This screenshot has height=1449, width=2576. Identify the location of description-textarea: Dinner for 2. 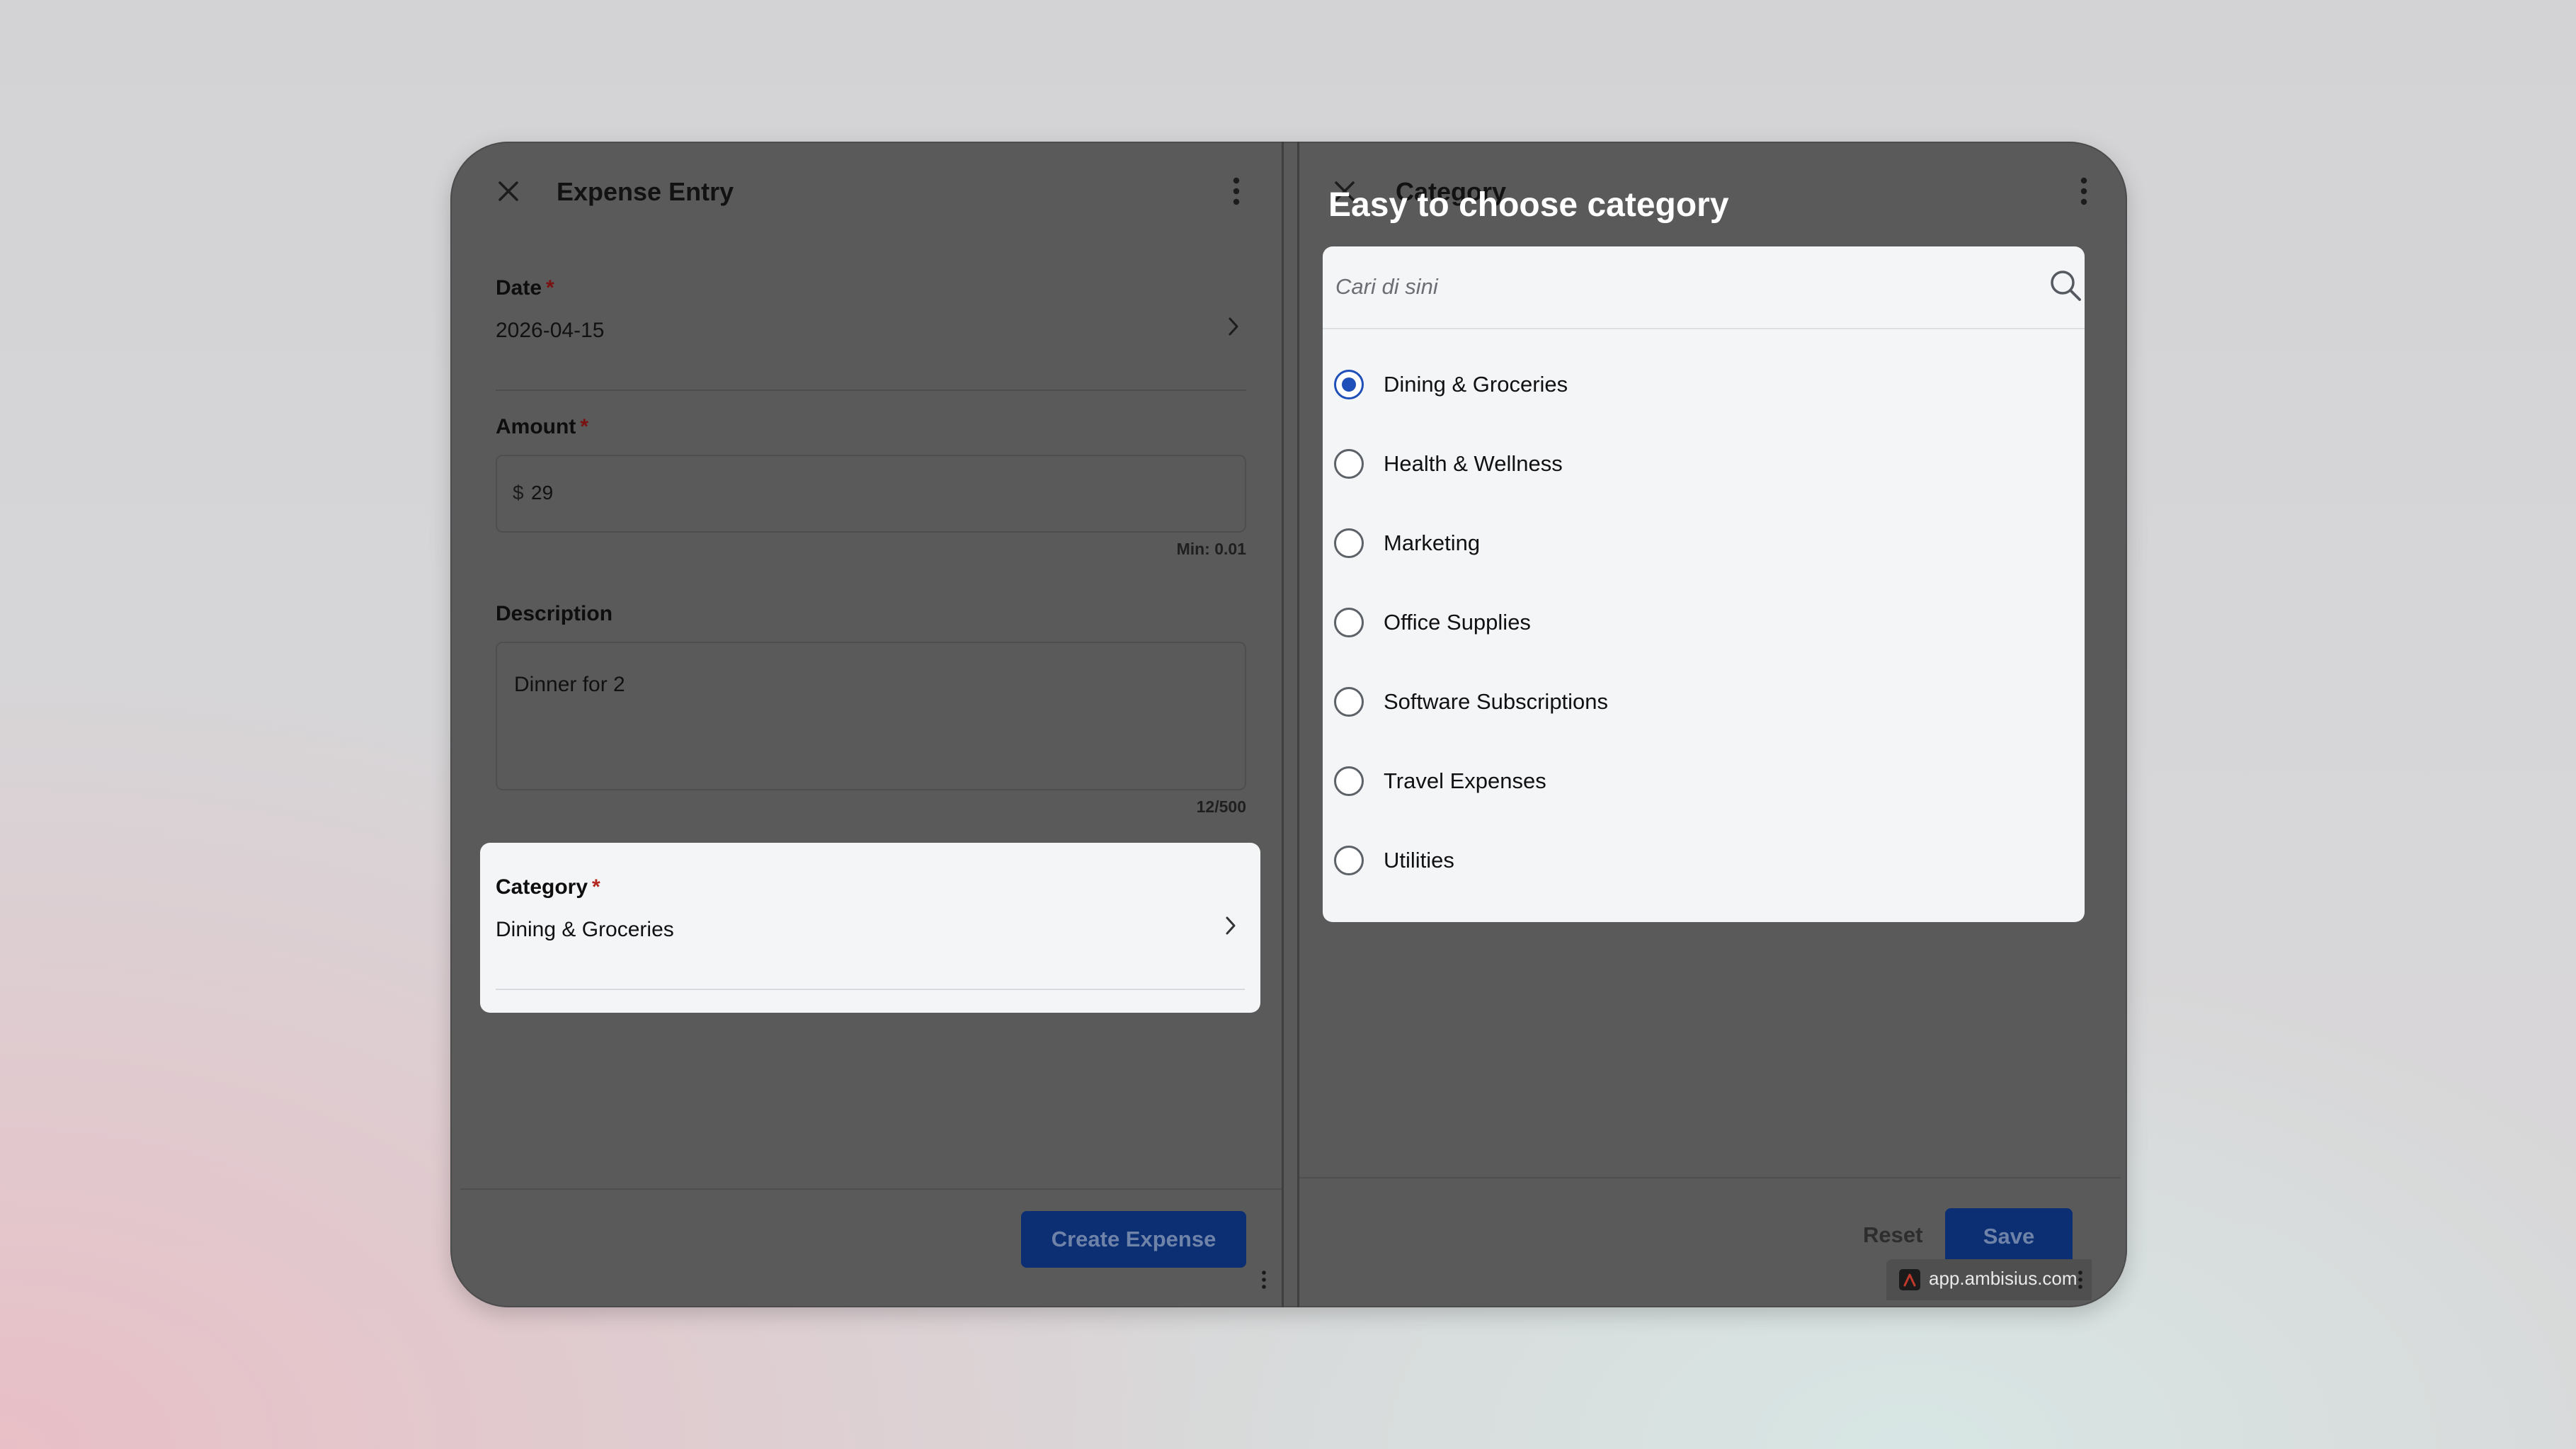
(871, 716).